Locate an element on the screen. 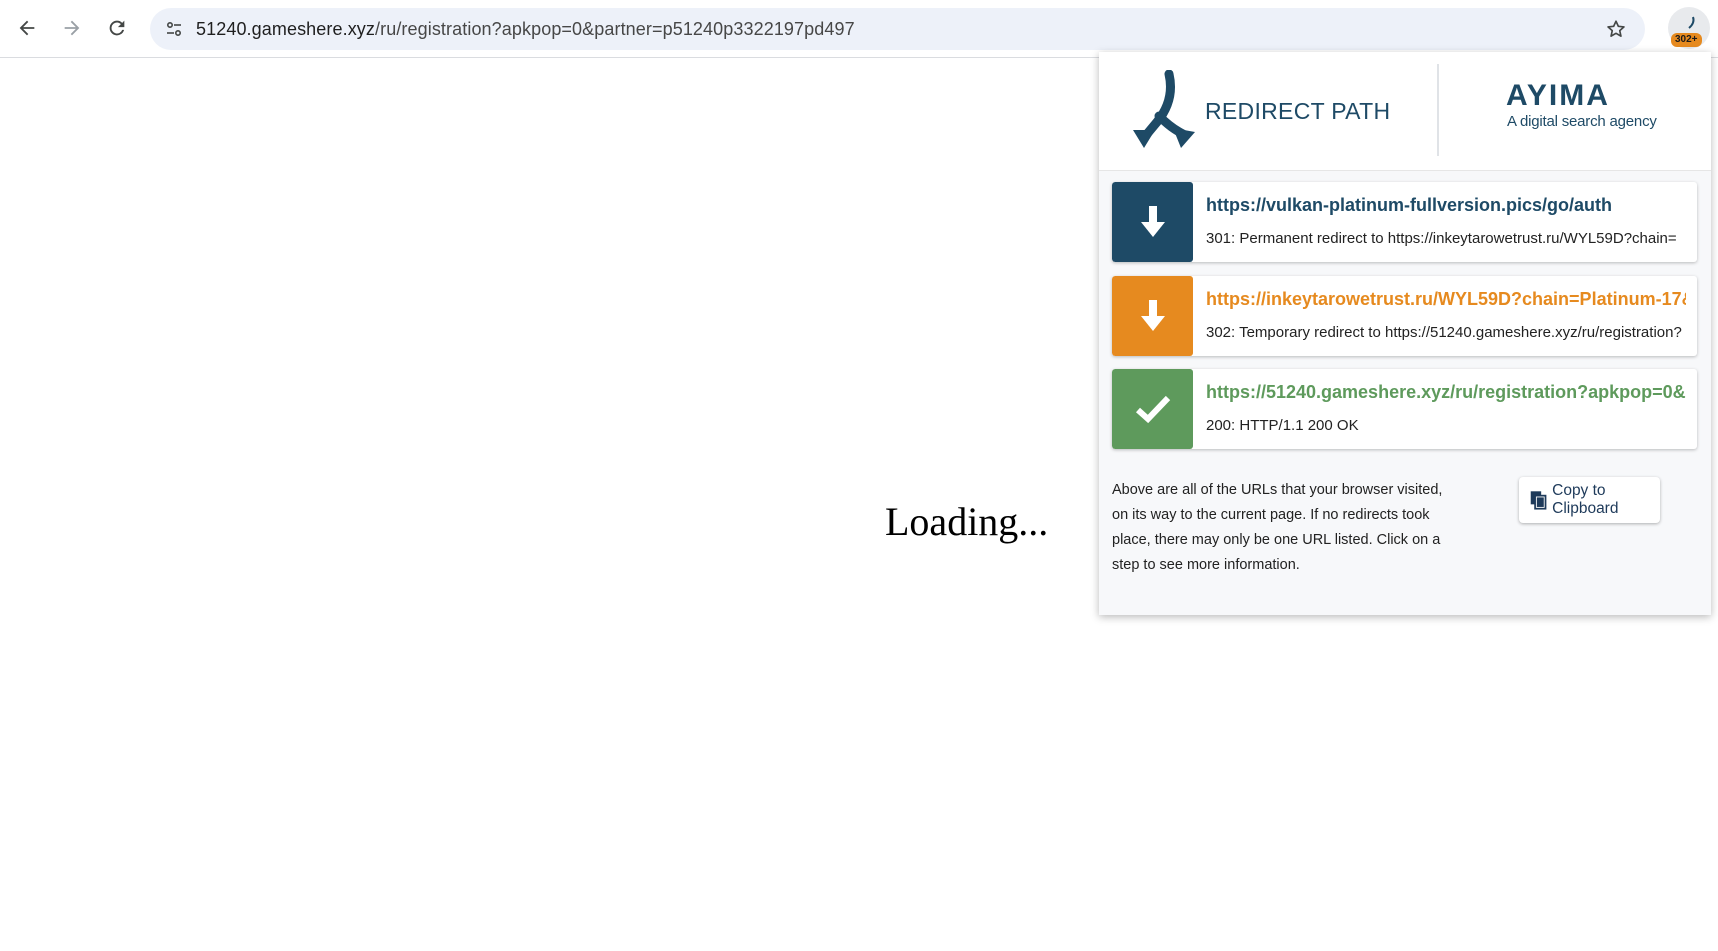 The image size is (1718, 951). extension-badge: 302+ is located at coordinates (1686, 40).